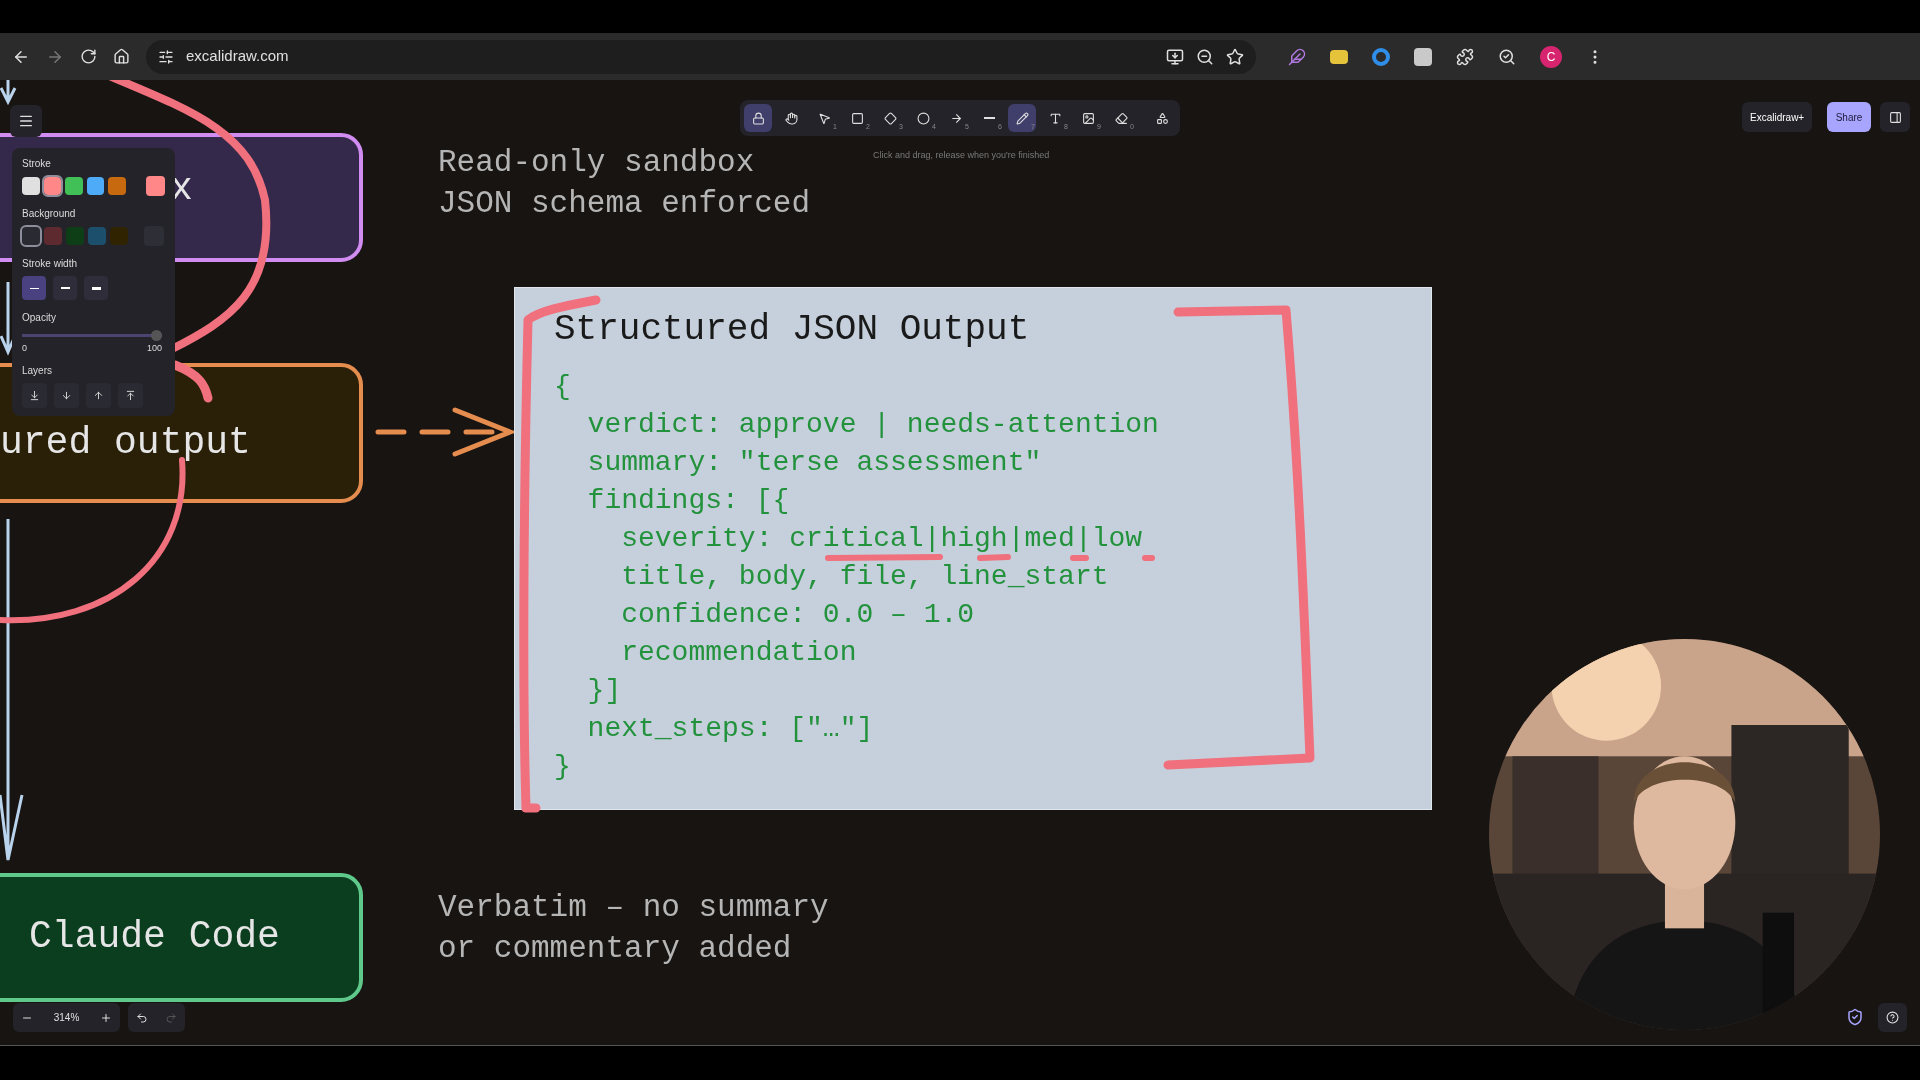  I want to click on menu-button, so click(26, 121).